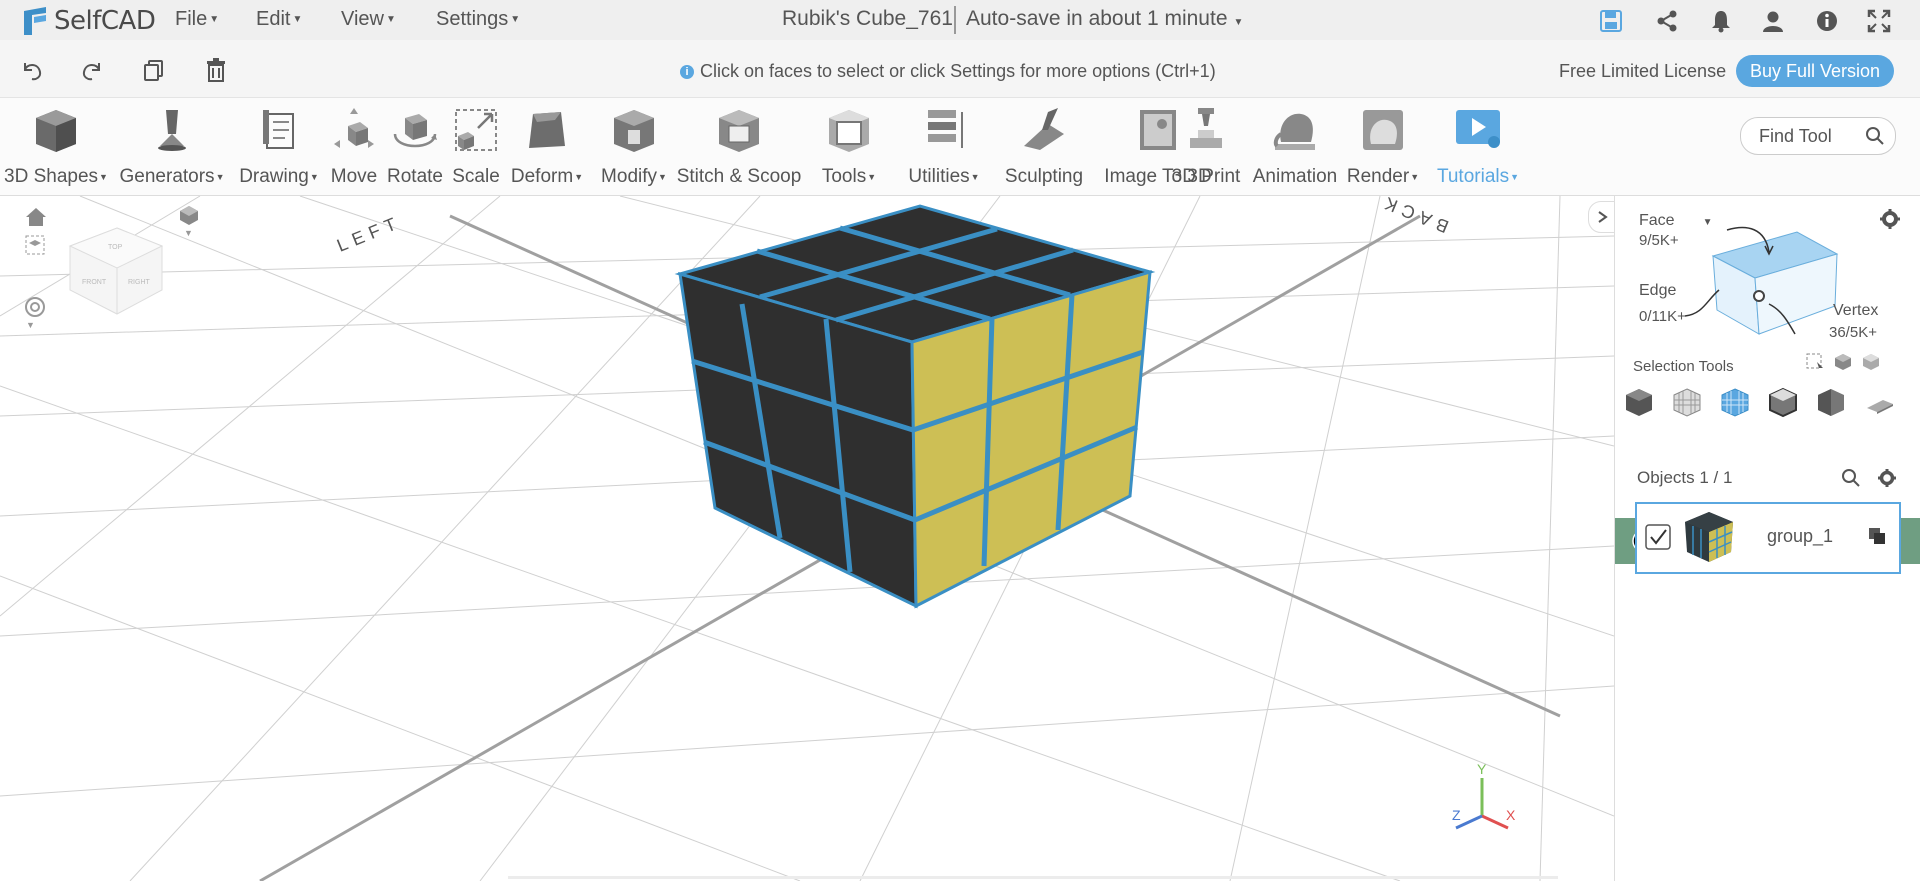 This screenshot has width=1920, height=881. What do you see at coordinates (36, 217) in the screenshot?
I see `home-icon` at bounding box center [36, 217].